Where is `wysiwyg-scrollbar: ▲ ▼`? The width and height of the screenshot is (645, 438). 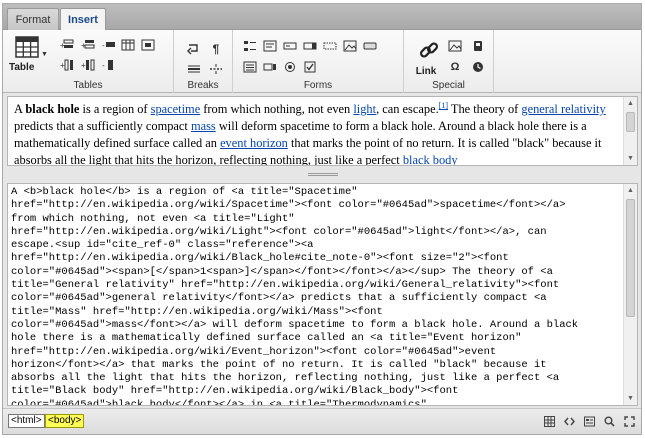 wysiwyg-scrollbar: ▲ ▼ is located at coordinates (630, 131).